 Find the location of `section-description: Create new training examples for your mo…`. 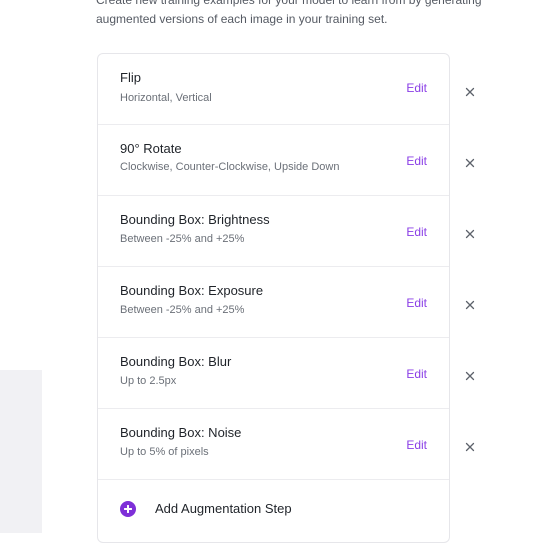

section-description: Create new training examples for your mo… is located at coordinates (315, 19).